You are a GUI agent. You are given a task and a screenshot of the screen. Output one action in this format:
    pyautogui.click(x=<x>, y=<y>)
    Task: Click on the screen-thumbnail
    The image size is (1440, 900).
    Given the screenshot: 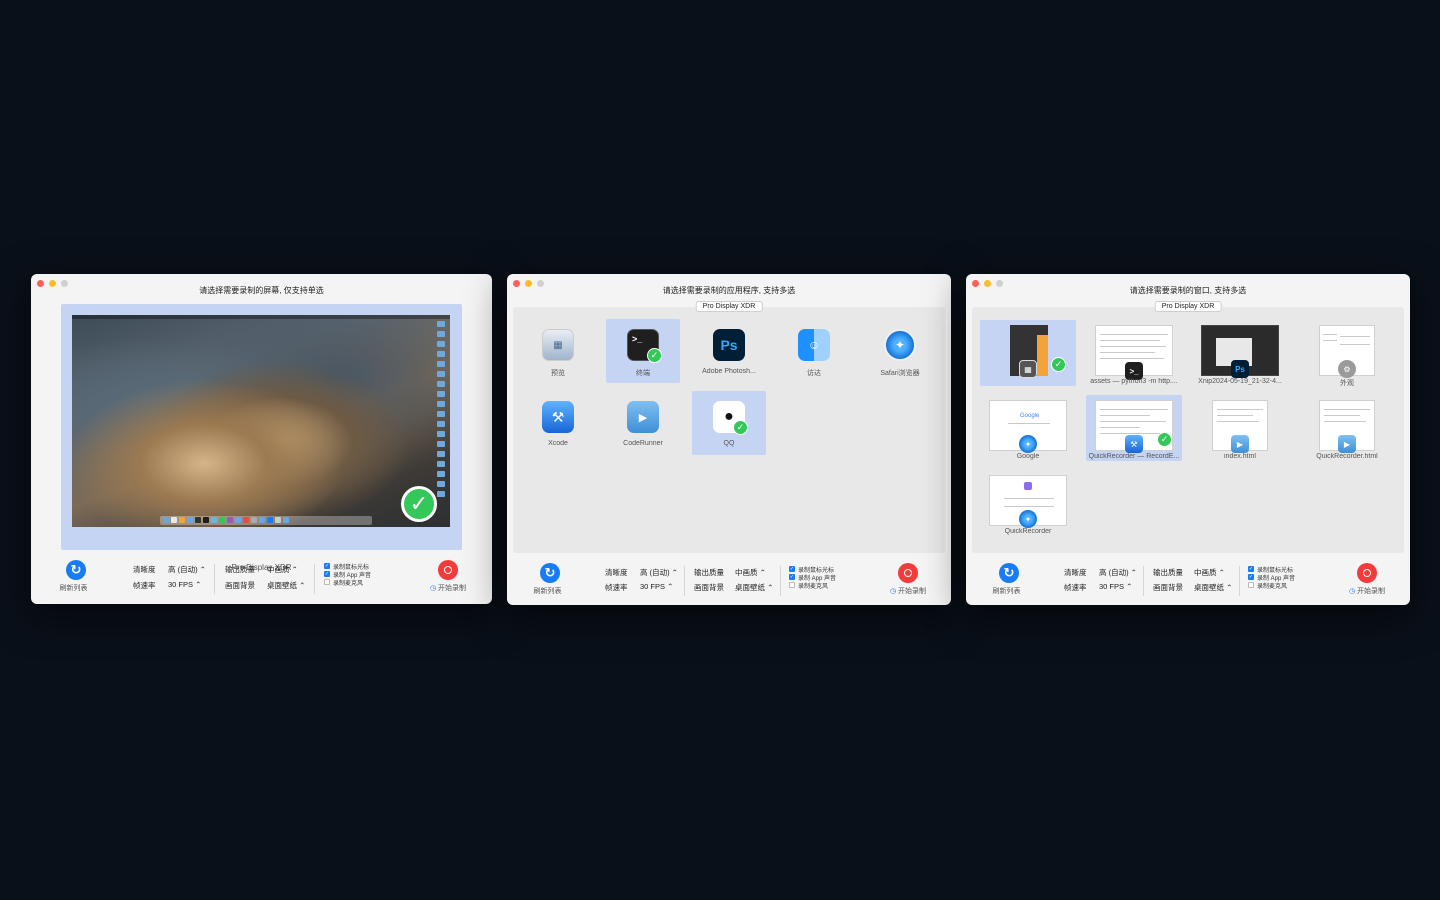 What is the action you would take?
    pyautogui.click(x=261, y=421)
    